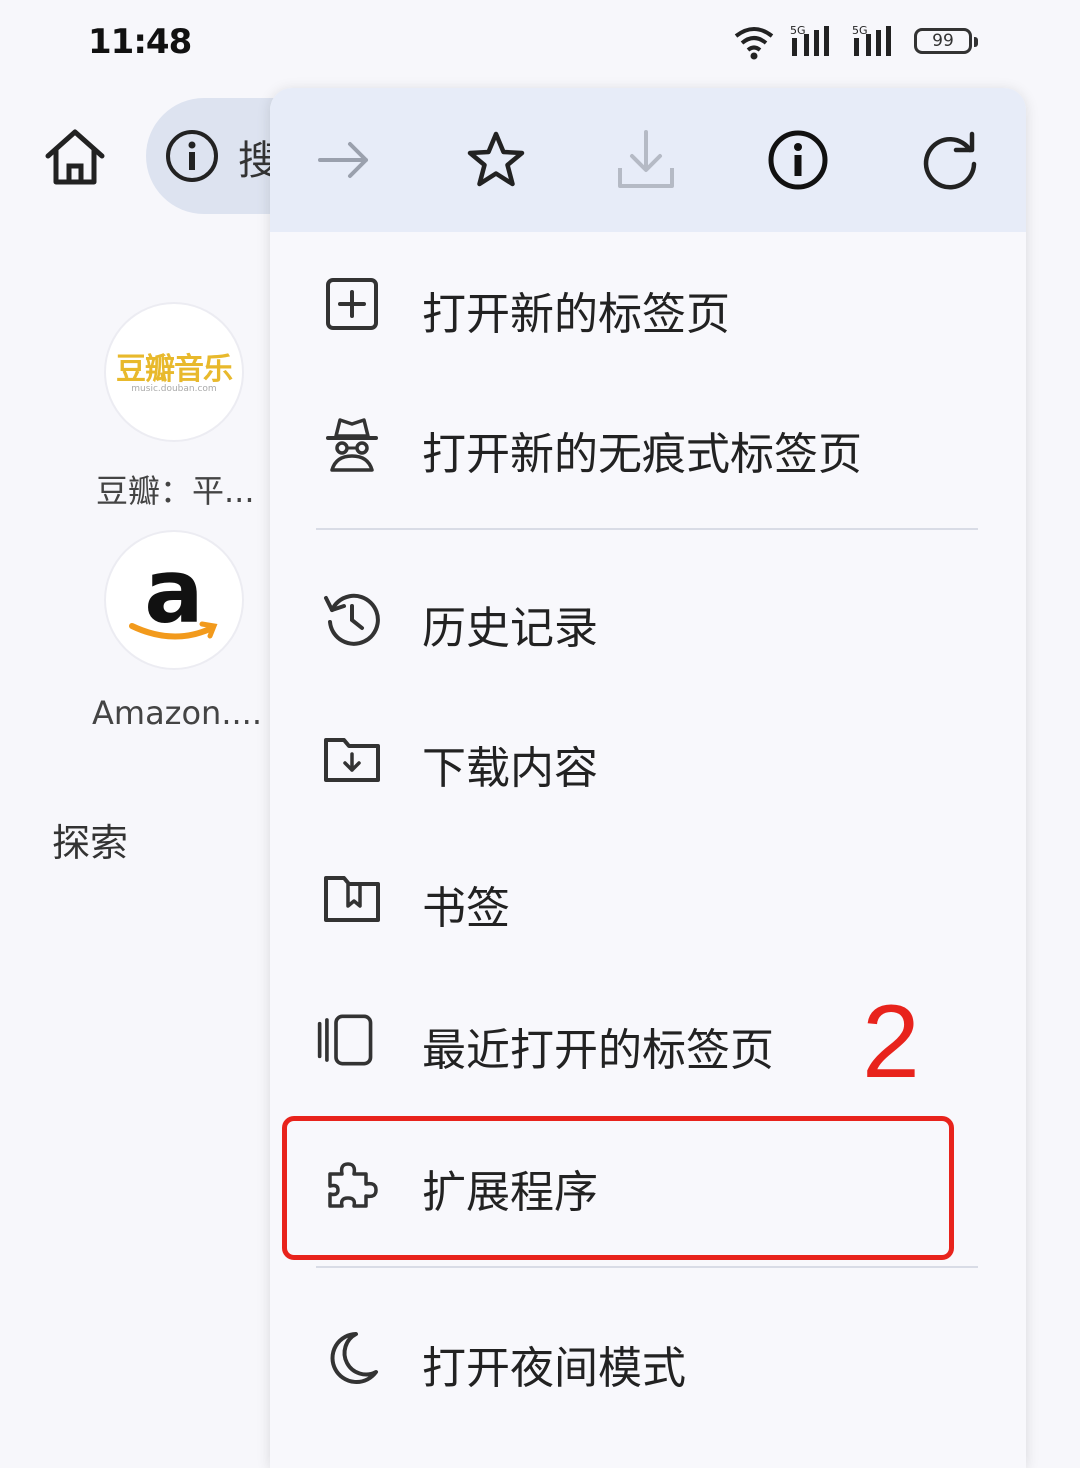  I want to click on menu-item-label: 打开新的无痕式标签页, so click(642, 454).